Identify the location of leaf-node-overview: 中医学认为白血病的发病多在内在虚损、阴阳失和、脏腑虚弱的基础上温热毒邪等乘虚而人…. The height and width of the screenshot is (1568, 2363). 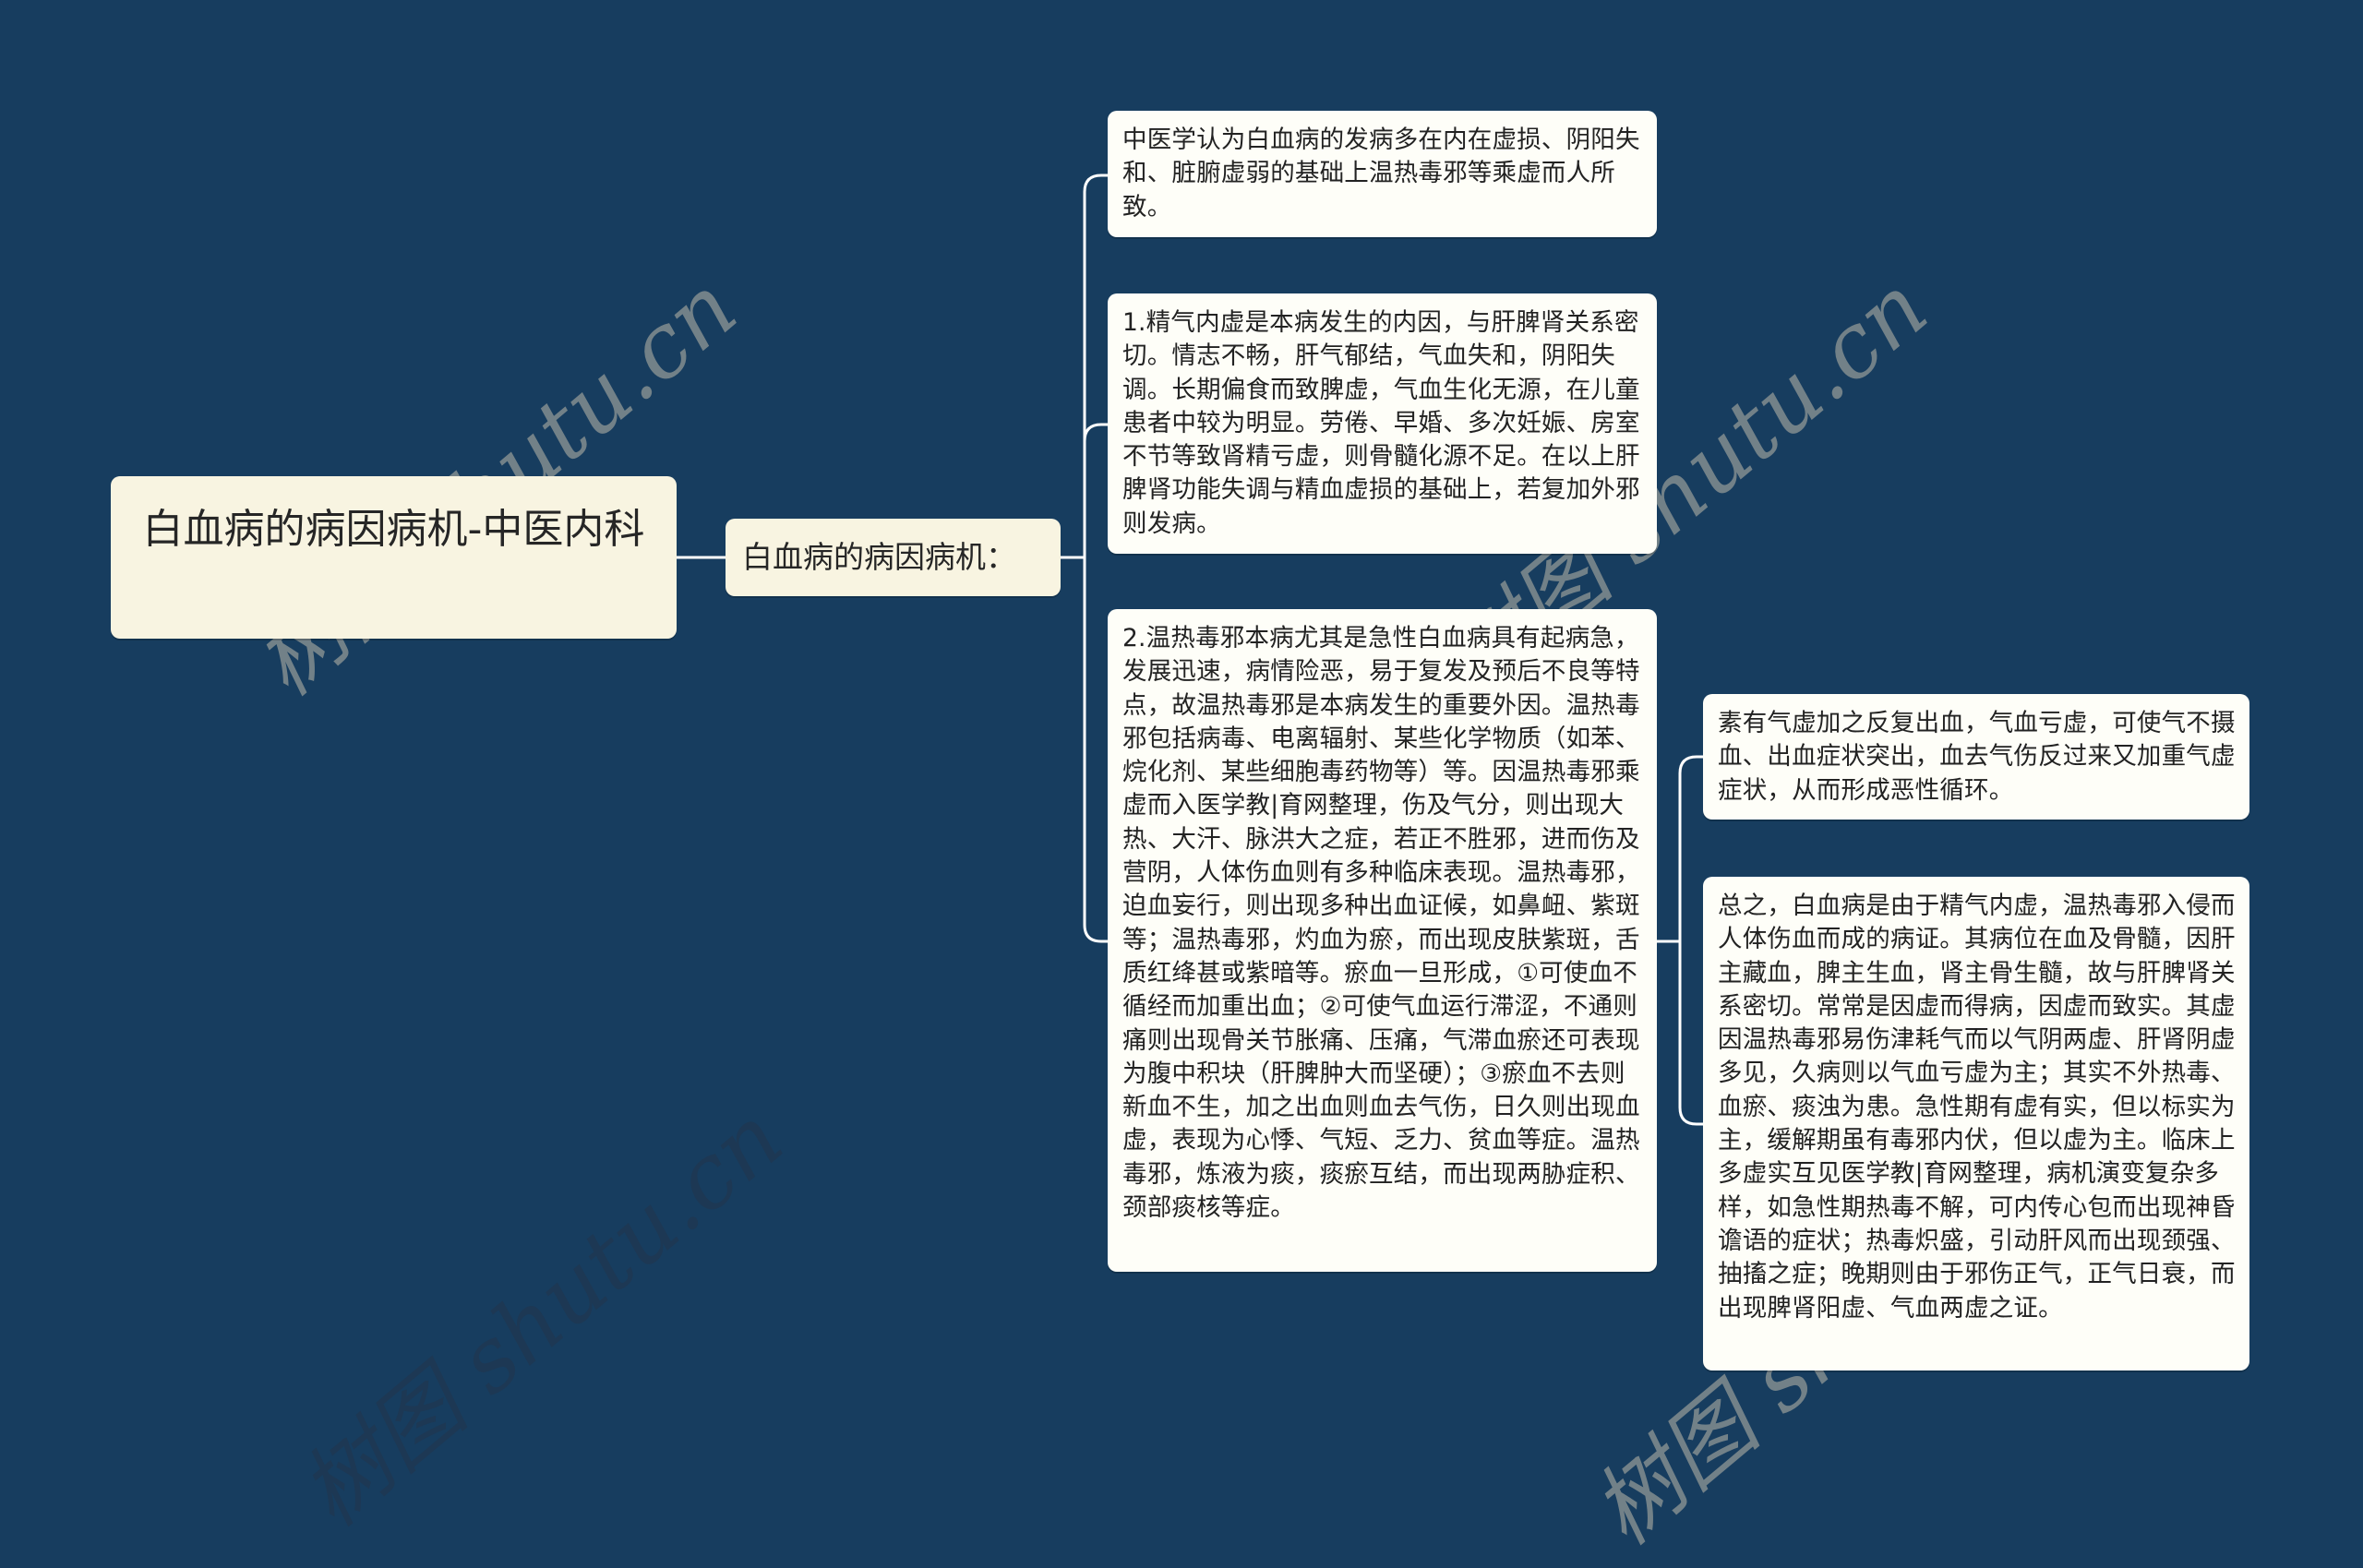
(1383, 174).